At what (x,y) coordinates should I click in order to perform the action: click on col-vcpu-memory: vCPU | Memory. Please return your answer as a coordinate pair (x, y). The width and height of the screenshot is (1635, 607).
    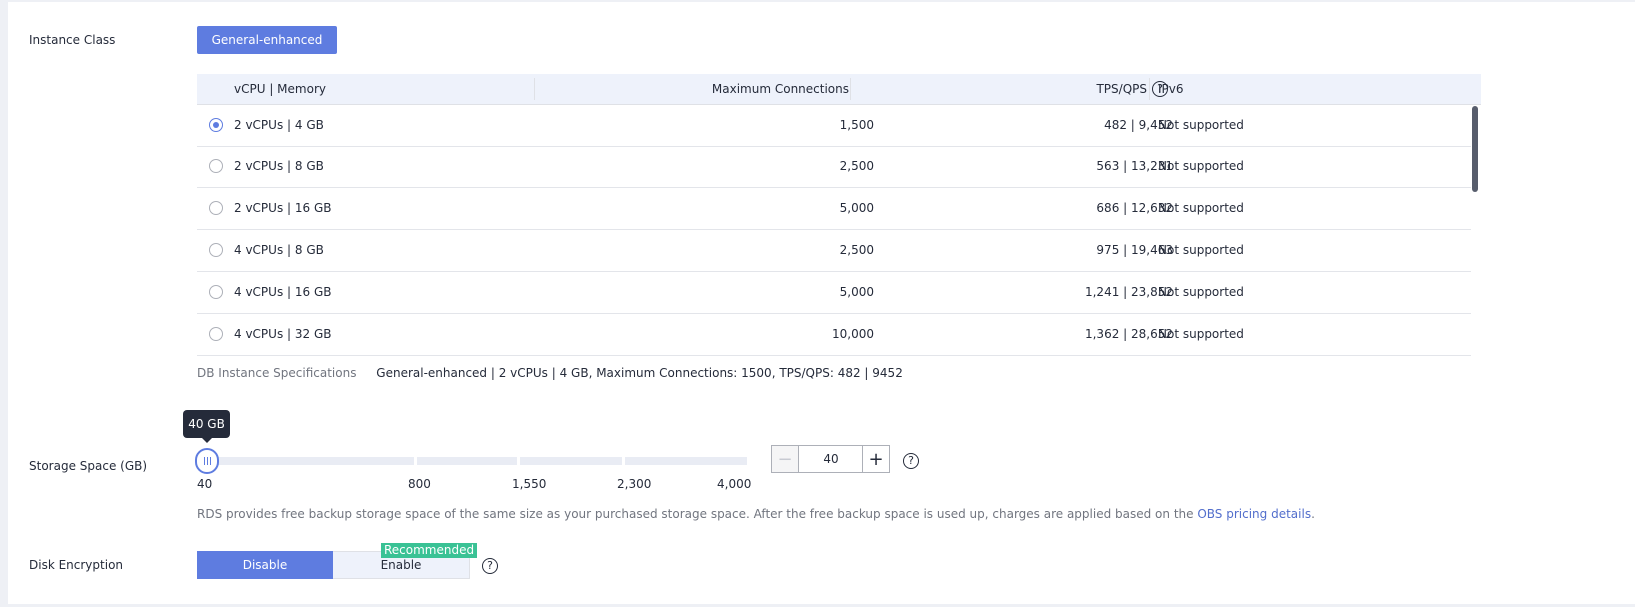
    Looking at the image, I should click on (280, 89).